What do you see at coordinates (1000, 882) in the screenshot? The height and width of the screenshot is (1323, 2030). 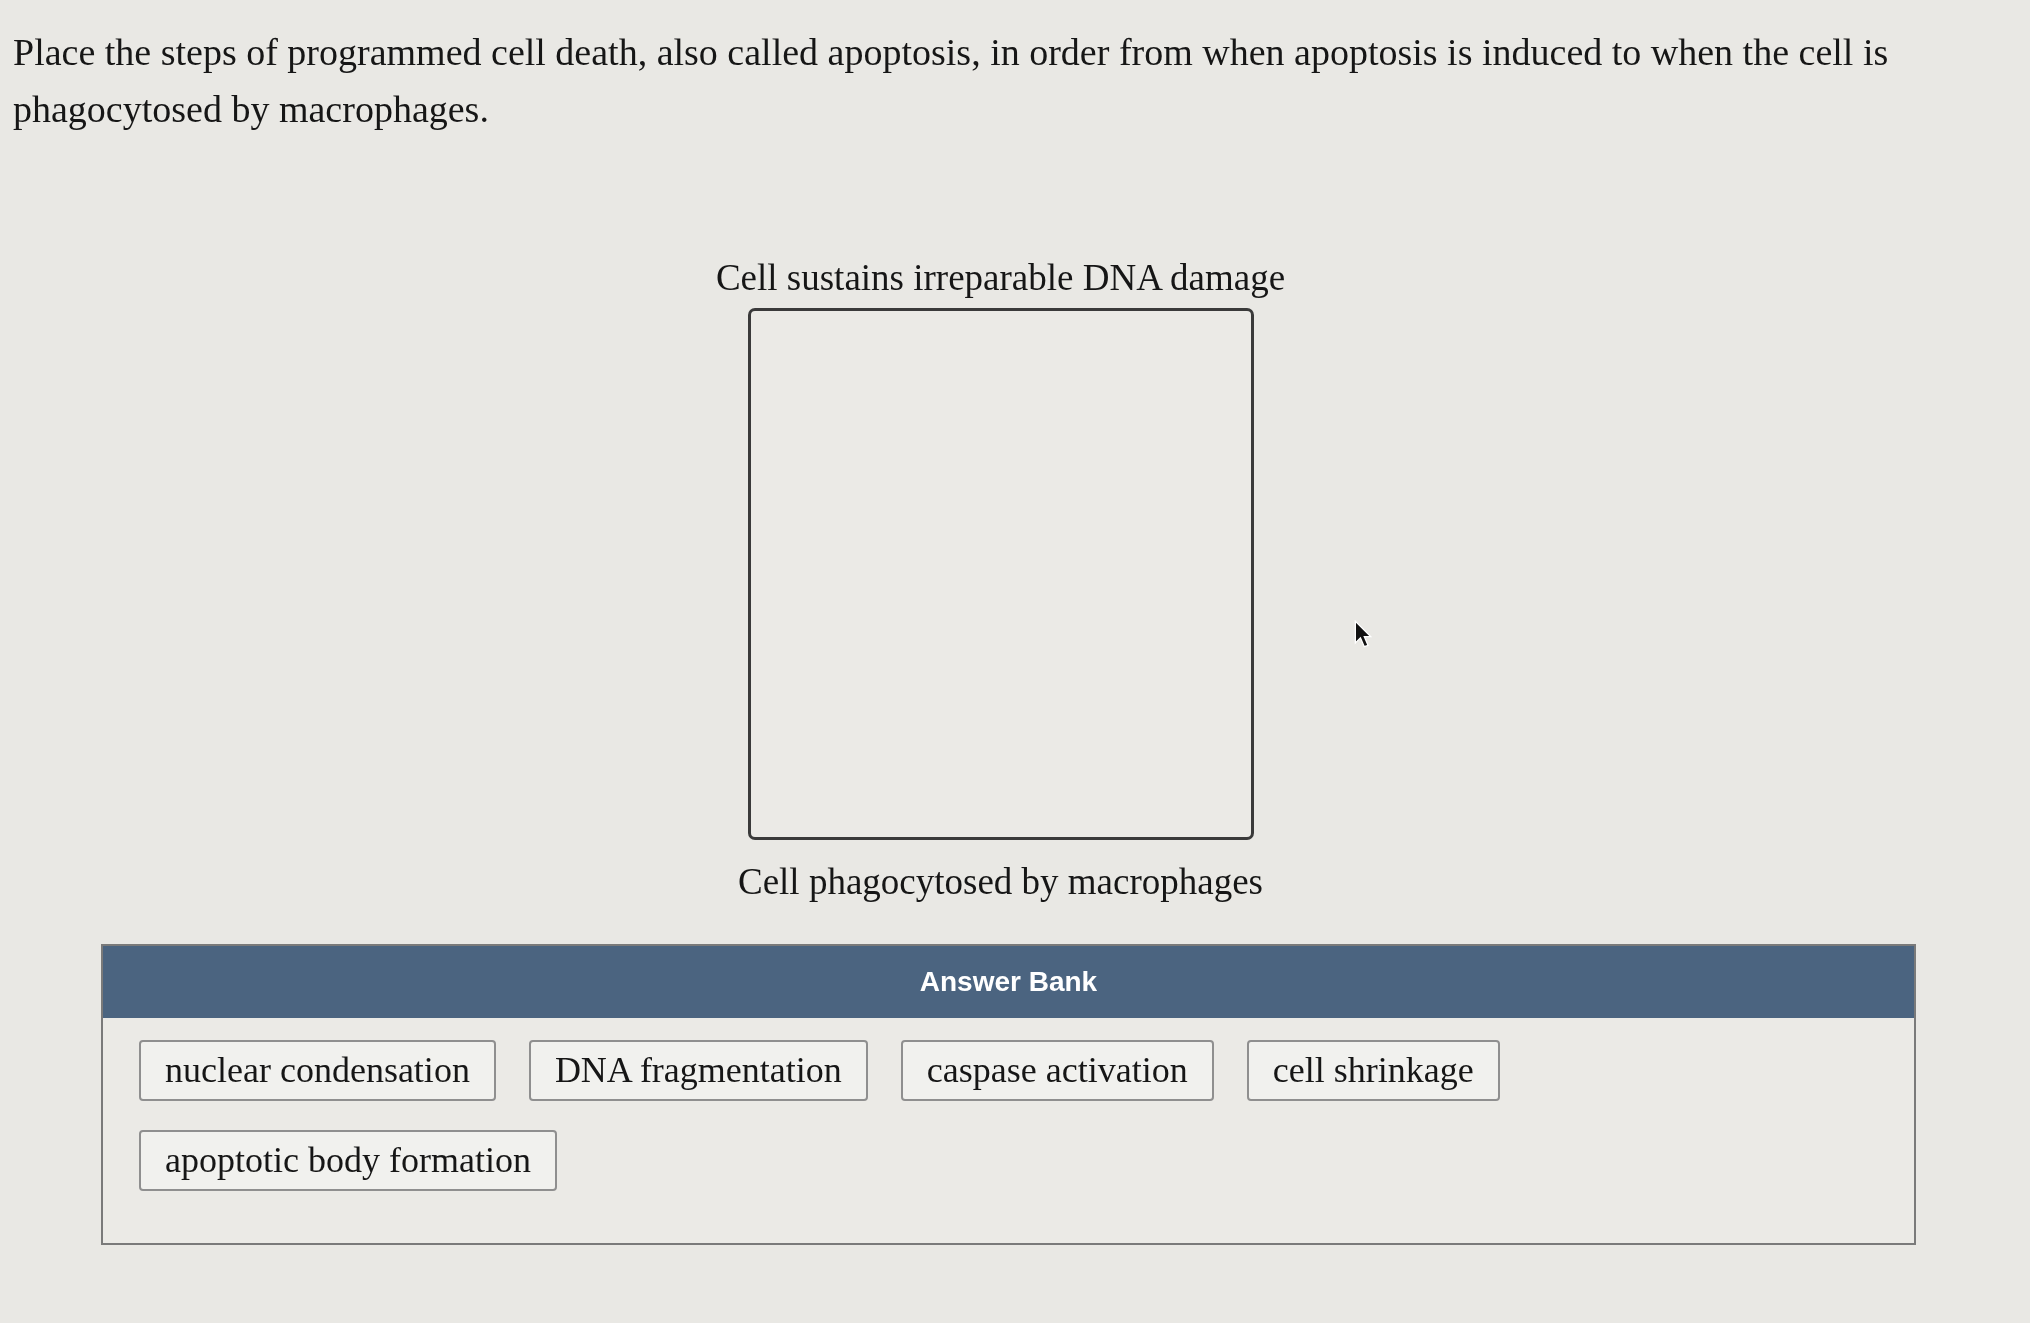 I see `end-label: Cell phagocytosed by macrophages` at bounding box center [1000, 882].